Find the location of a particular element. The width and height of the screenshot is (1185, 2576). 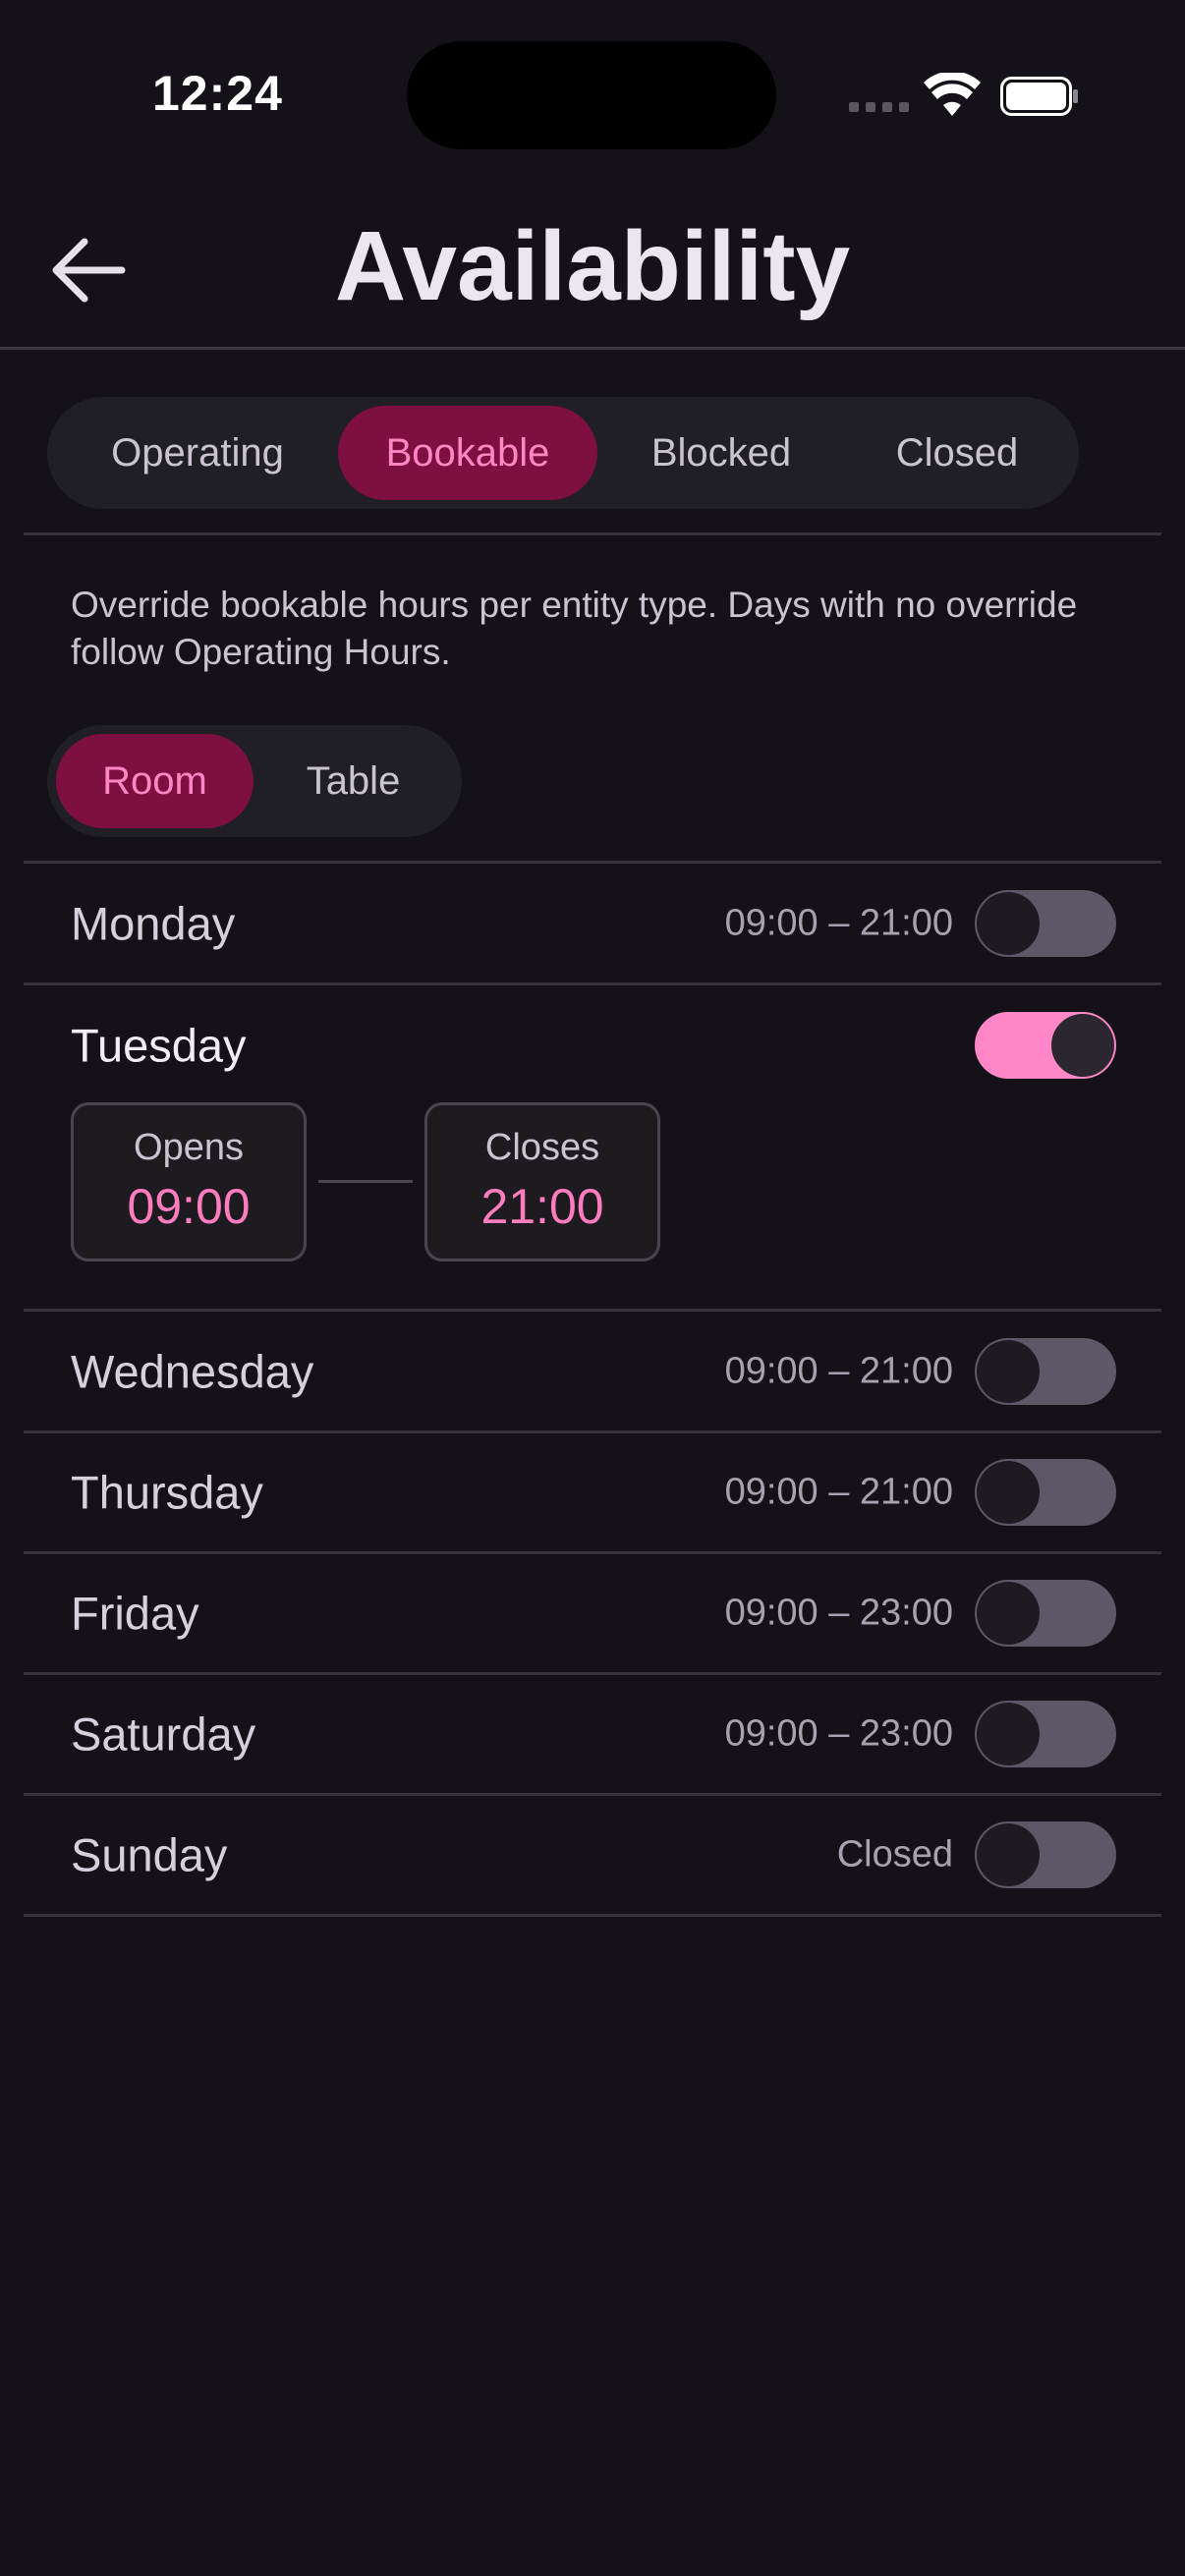

opens-time-picker: Opens 09:00 is located at coordinates (189, 1181).